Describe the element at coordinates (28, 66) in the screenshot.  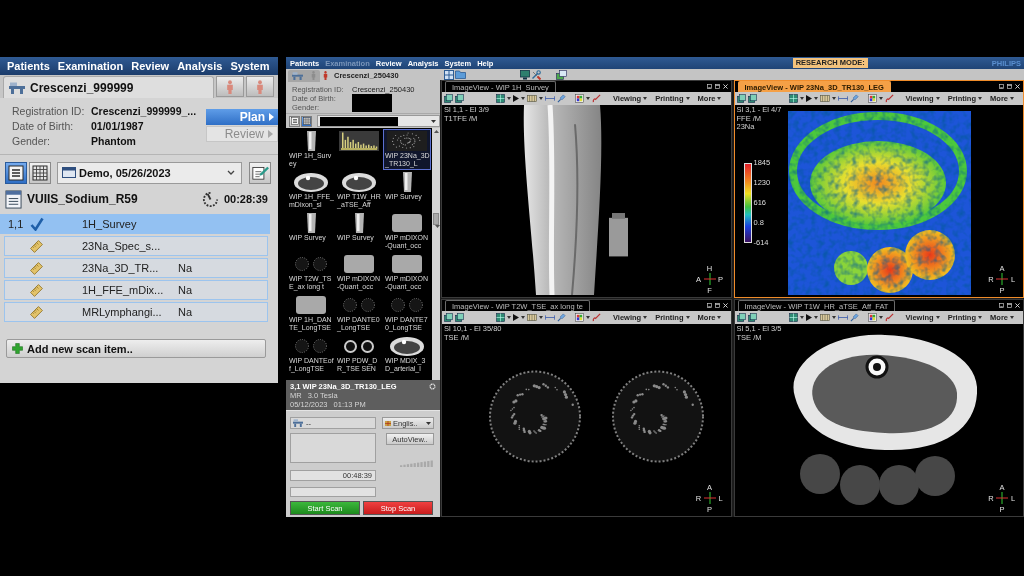
I see `menu-item: Patients` at that location.